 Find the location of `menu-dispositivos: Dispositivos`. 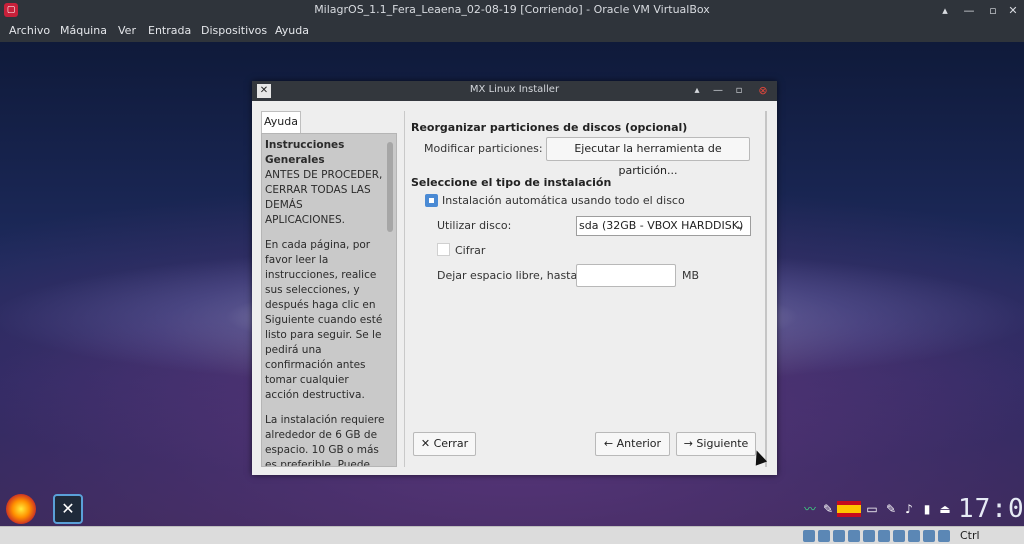

menu-dispositivos: Dispositivos is located at coordinates (234, 30).